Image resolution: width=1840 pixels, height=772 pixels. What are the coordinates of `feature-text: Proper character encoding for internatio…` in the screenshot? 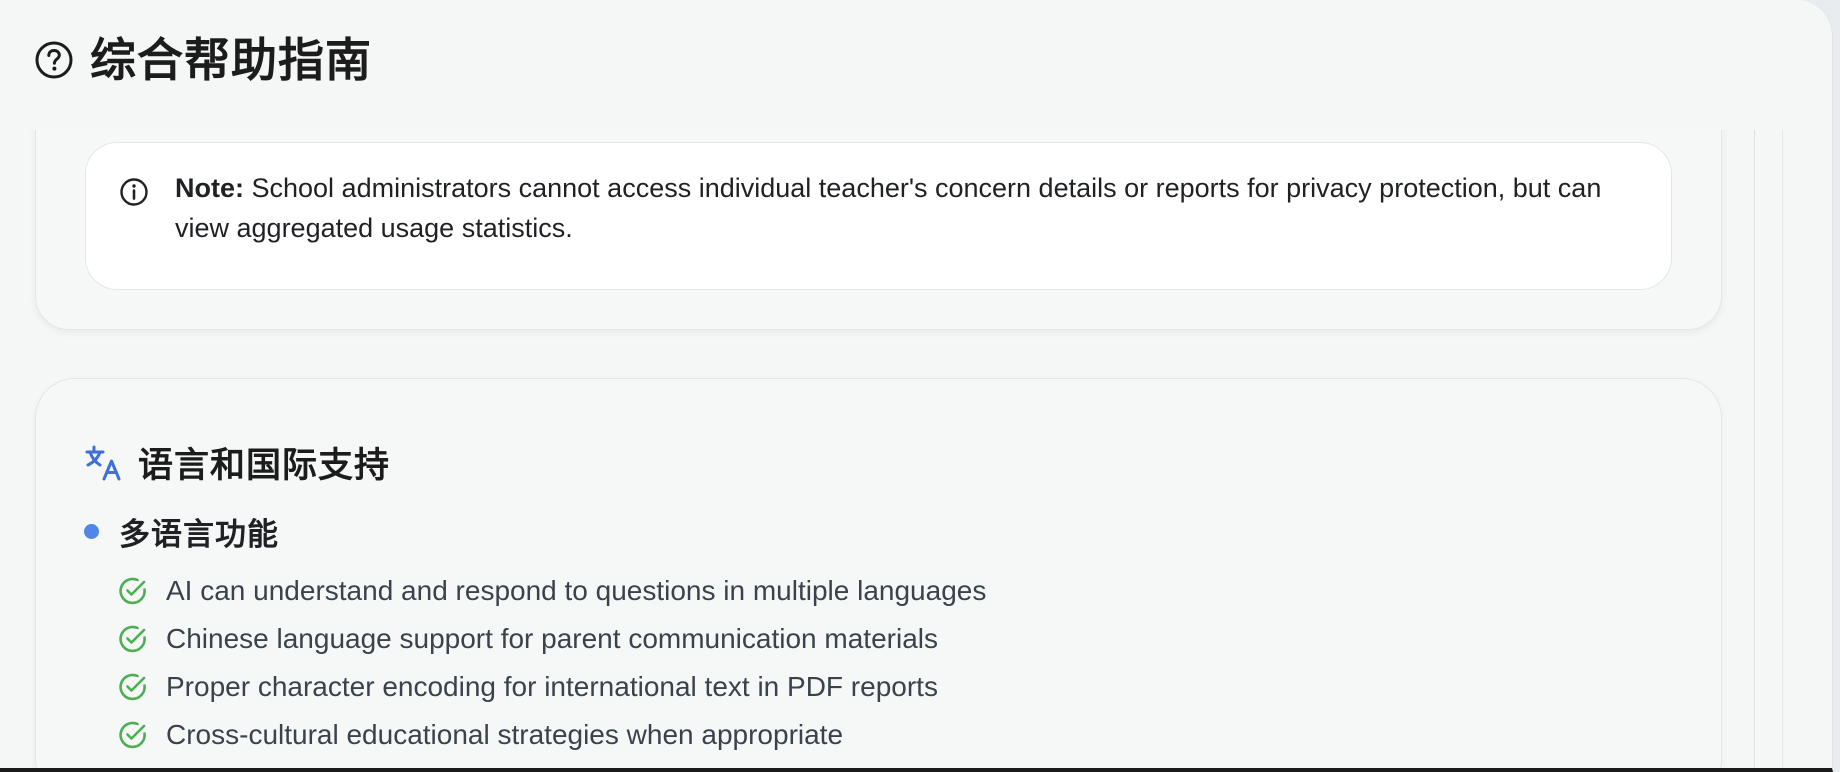 It's located at (552, 686).